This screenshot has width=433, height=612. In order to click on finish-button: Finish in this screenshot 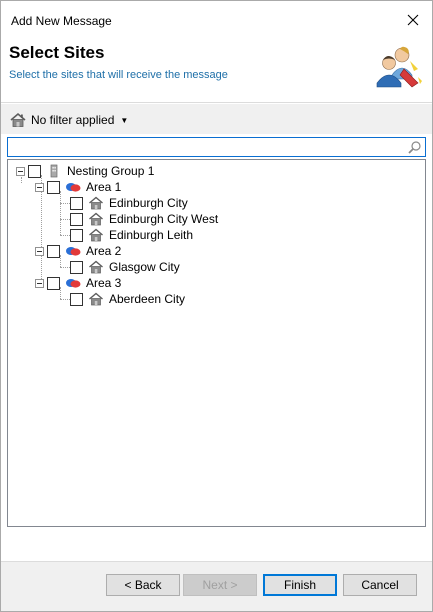, I will do `click(300, 585)`.